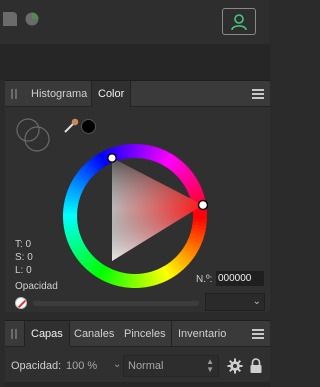 The height and width of the screenshot is (387, 320). Describe the element at coordinates (23, 244) in the screenshot. I see `hue-readout: T: 0` at that location.